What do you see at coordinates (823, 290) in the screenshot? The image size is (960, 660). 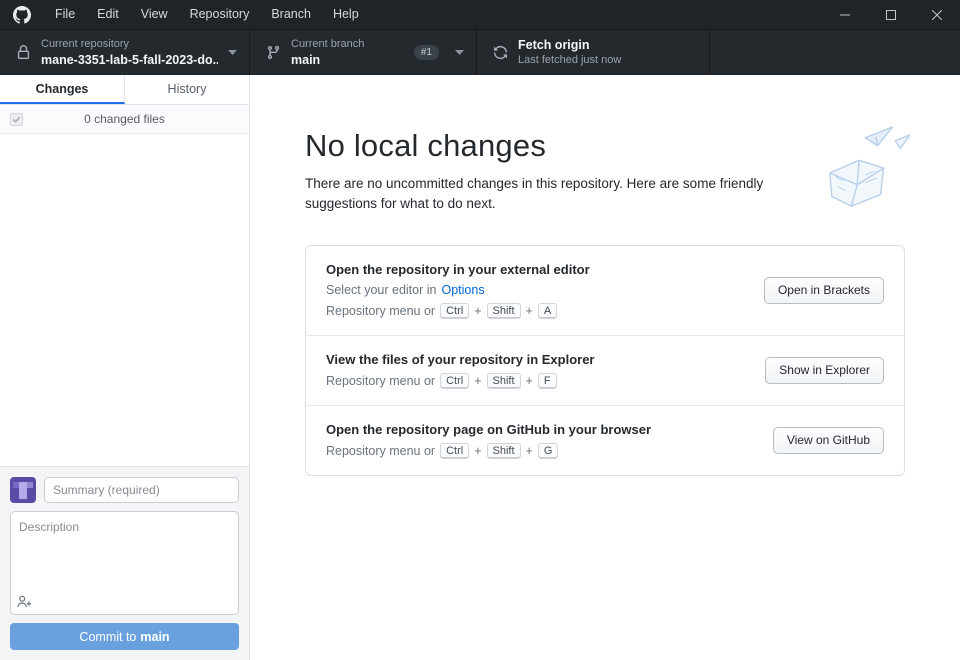 I see `open-in-brackets-button: Open in Brackets` at bounding box center [823, 290].